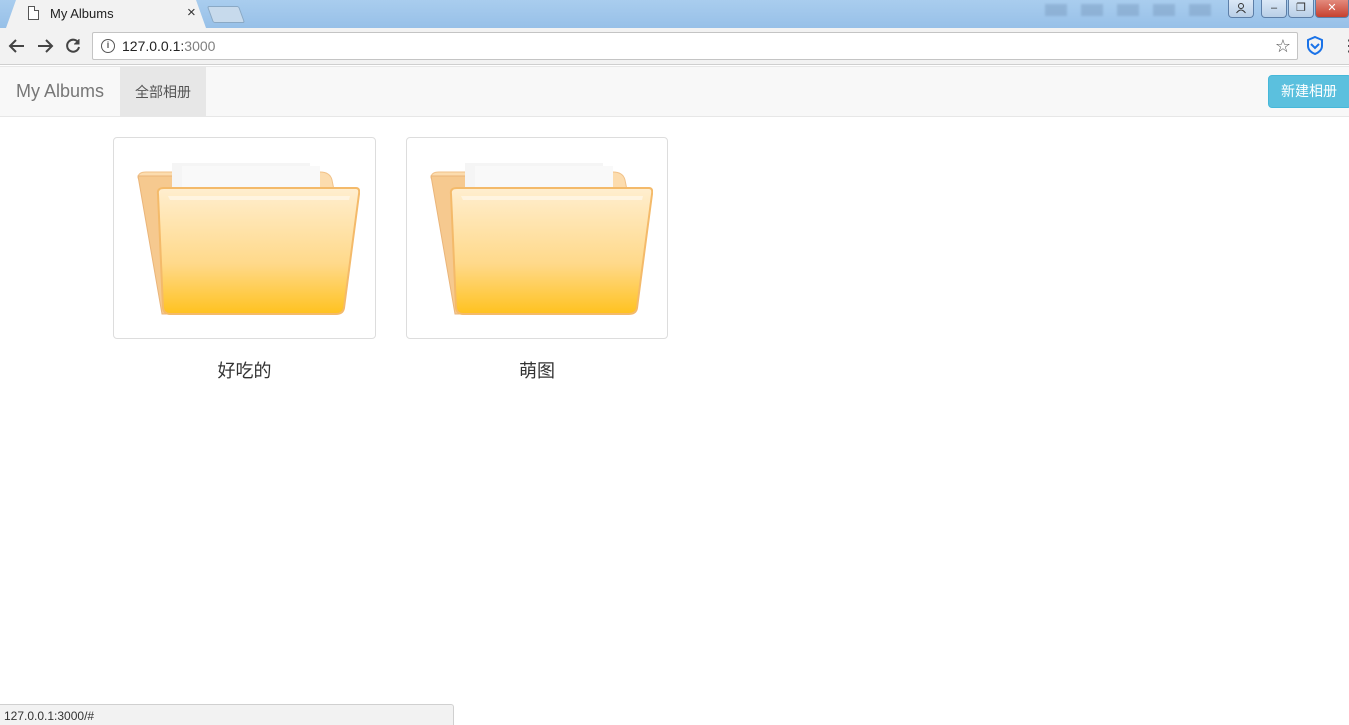 This screenshot has width=1349, height=725. I want to click on tab-title: My Albums, so click(82, 13).